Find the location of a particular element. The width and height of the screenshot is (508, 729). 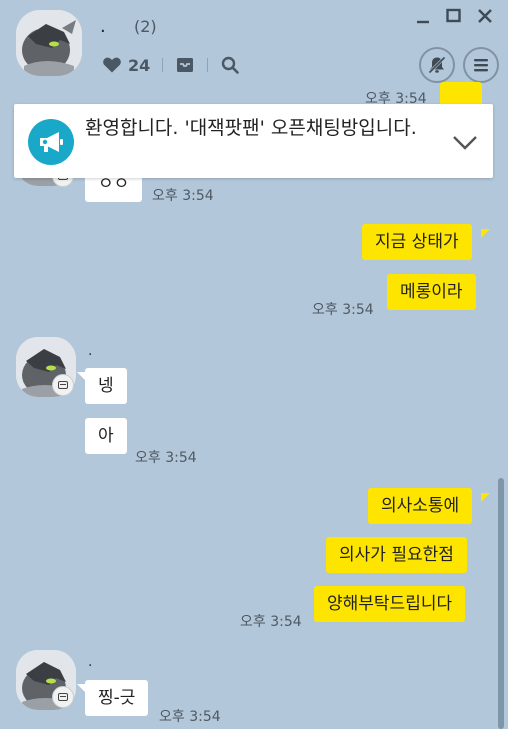

message-bubble: 넹 is located at coordinates (106, 386).